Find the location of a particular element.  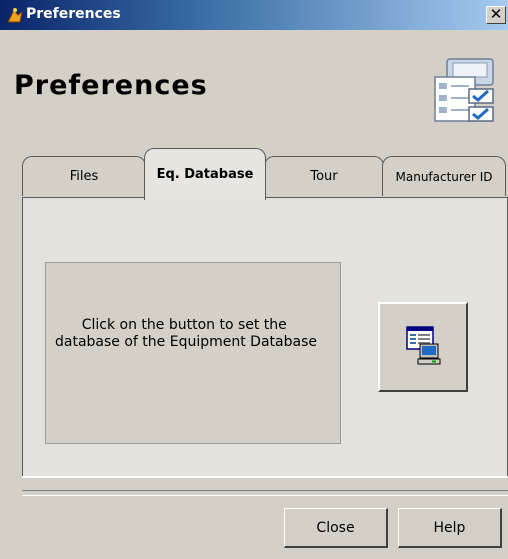

close-button-label: Close is located at coordinates (335, 527).